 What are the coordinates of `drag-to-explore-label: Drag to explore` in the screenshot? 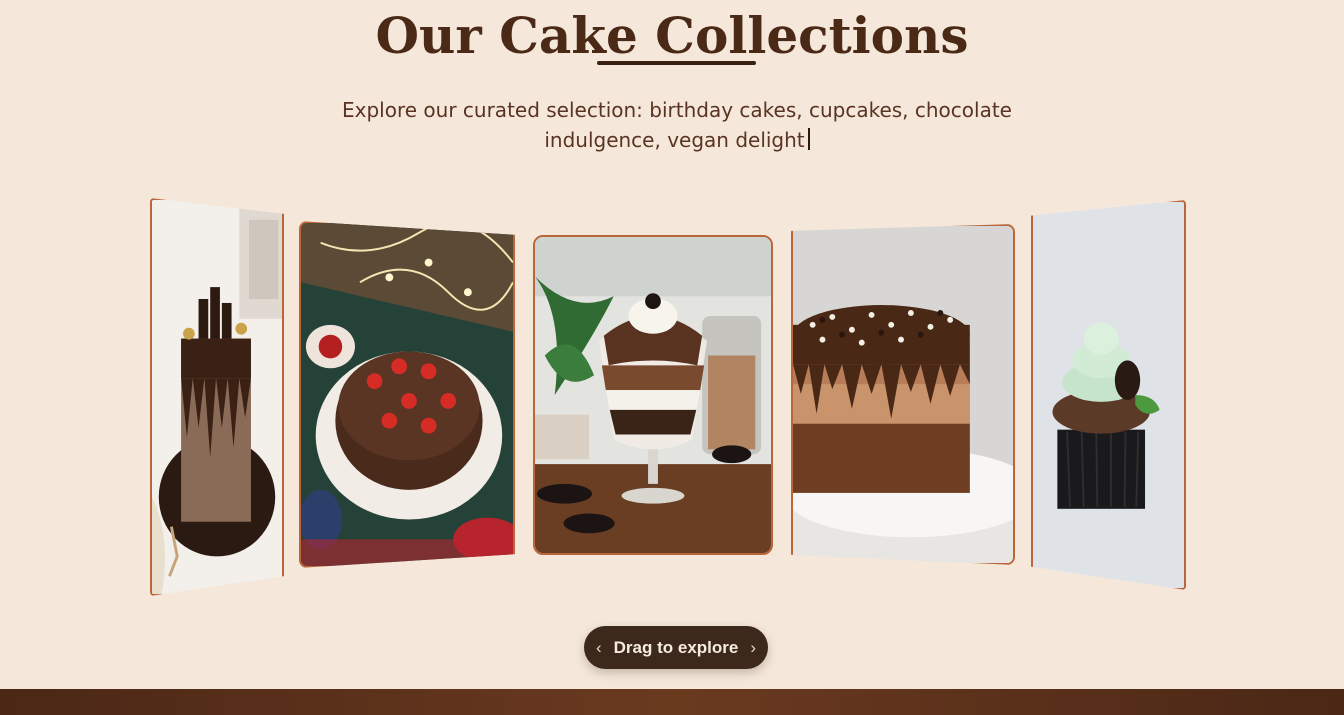 It's located at (676, 647).